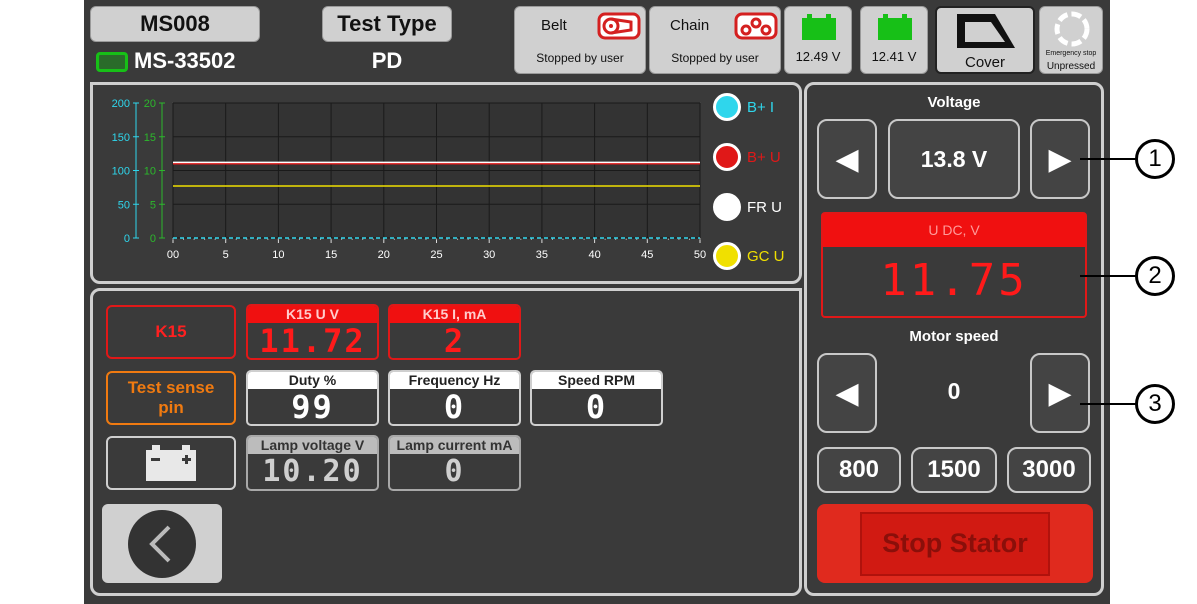 The image size is (1197, 604). I want to click on duty-display: Duty % 99, so click(312, 398).